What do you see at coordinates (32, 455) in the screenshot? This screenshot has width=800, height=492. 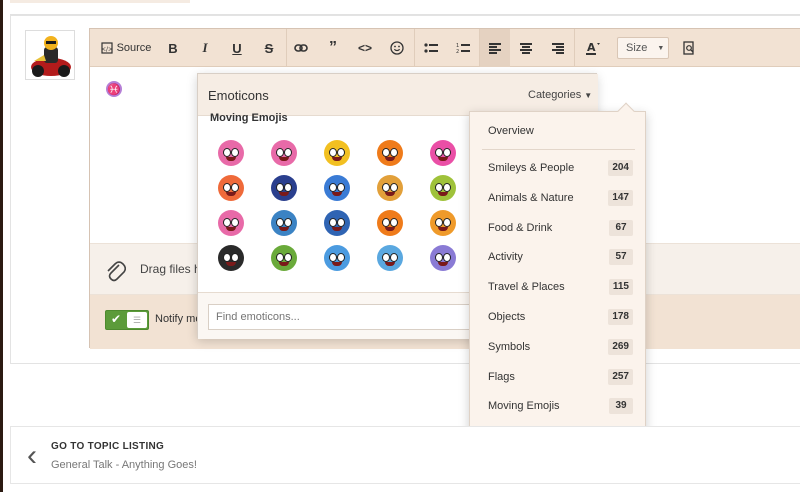 I see `chevron-left-icon: ‹` at bounding box center [32, 455].